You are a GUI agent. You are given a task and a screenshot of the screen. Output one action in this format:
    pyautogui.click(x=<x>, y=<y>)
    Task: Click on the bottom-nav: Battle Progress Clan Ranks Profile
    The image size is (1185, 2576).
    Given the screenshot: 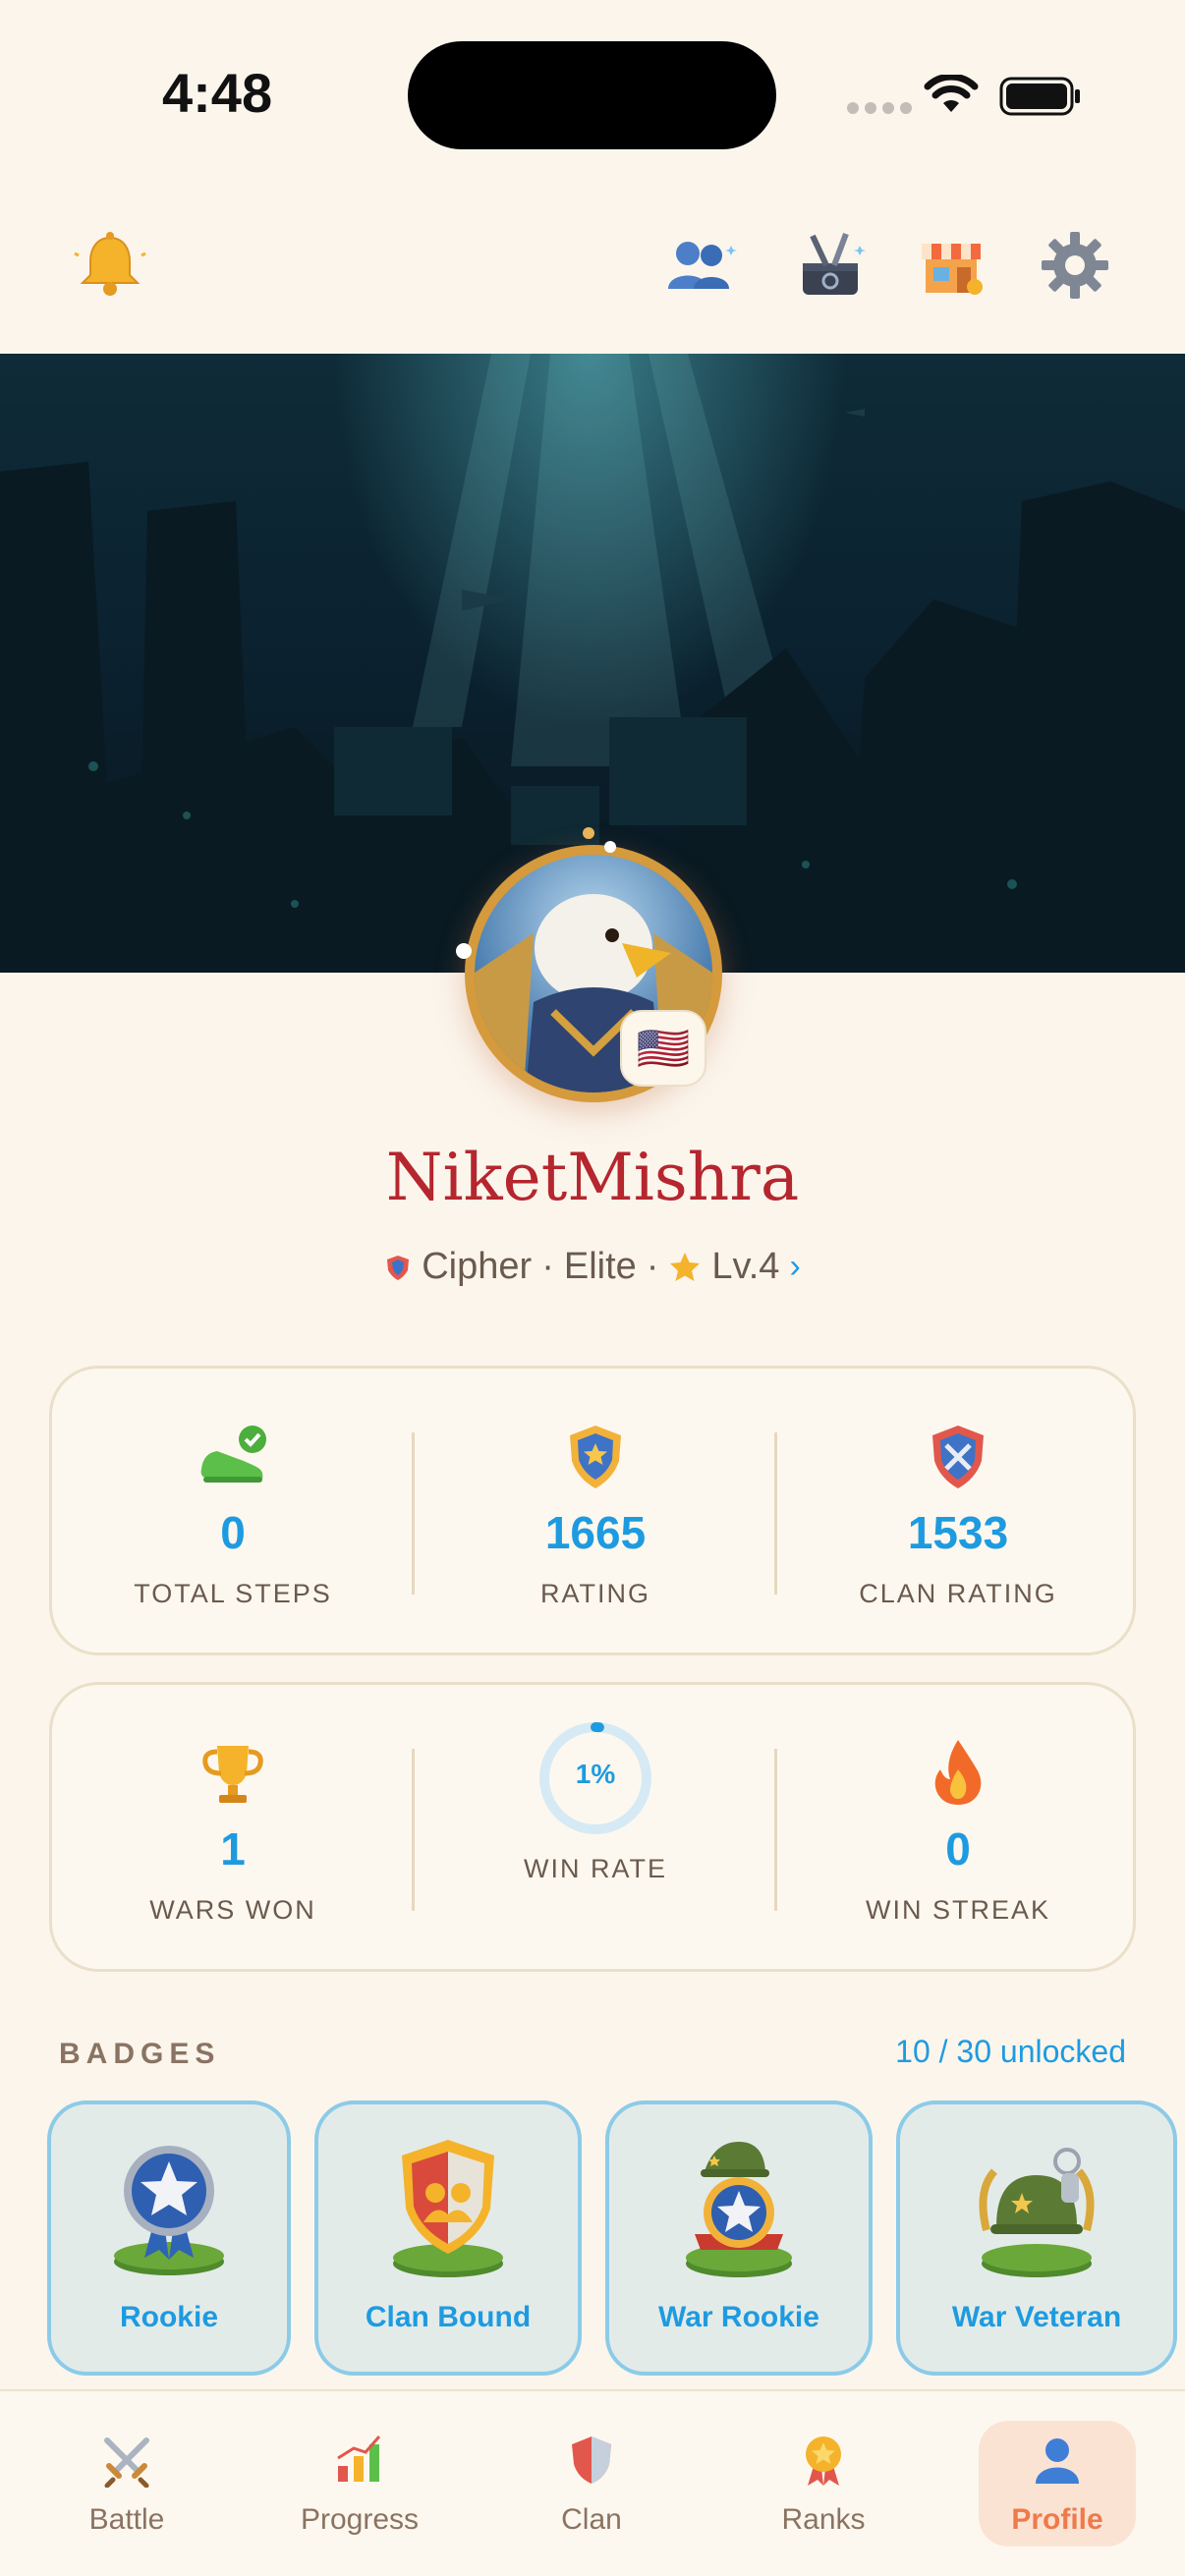 What is the action you would take?
    pyautogui.click(x=592, y=2482)
    